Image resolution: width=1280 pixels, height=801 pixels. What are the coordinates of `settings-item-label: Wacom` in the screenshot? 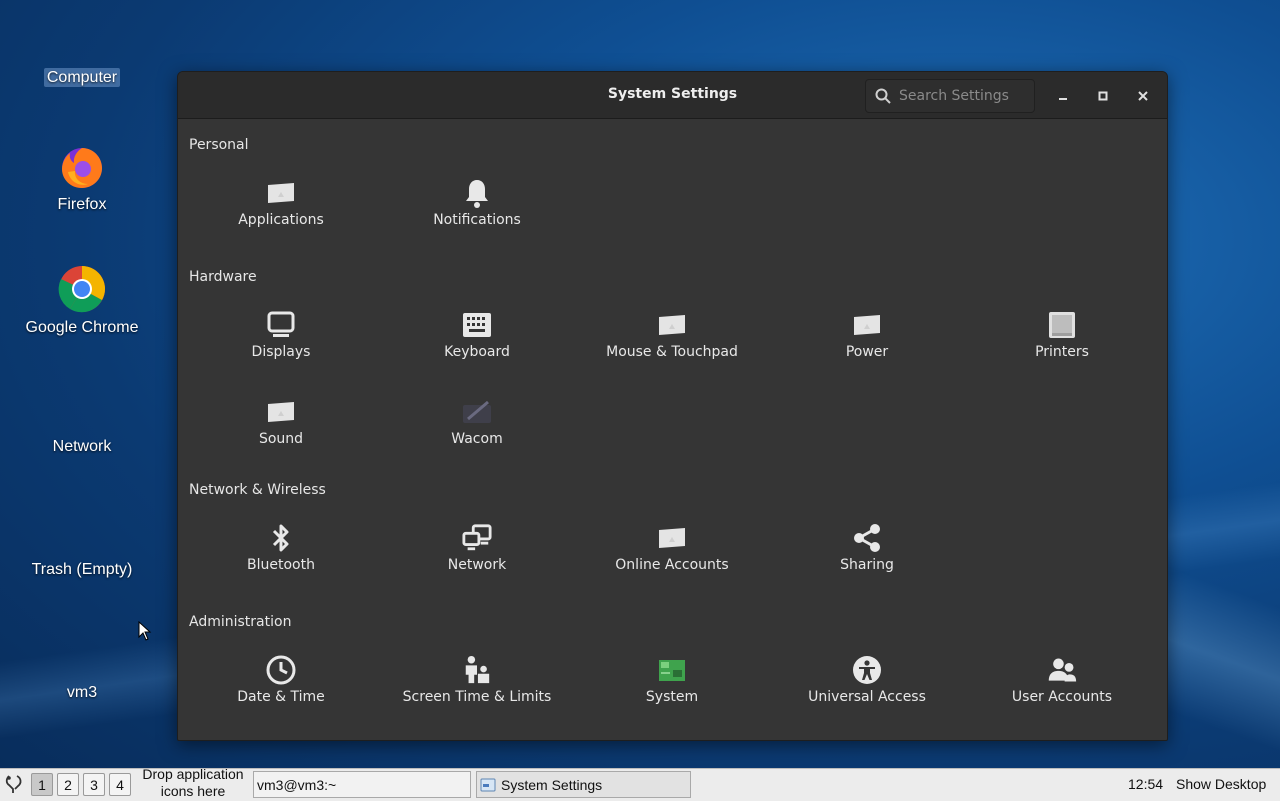 It's located at (477, 439).